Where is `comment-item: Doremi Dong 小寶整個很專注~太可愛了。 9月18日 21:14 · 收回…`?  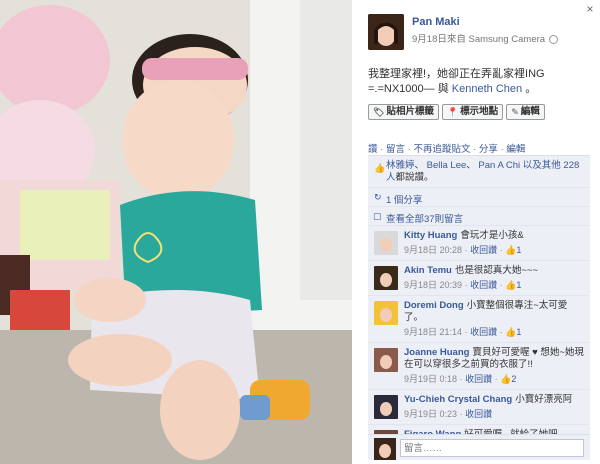
comment-item: Doremi Dong 小寶整個很專注~太可愛了。 9月18日 21:14 · 收回… is located at coordinates (479, 319).